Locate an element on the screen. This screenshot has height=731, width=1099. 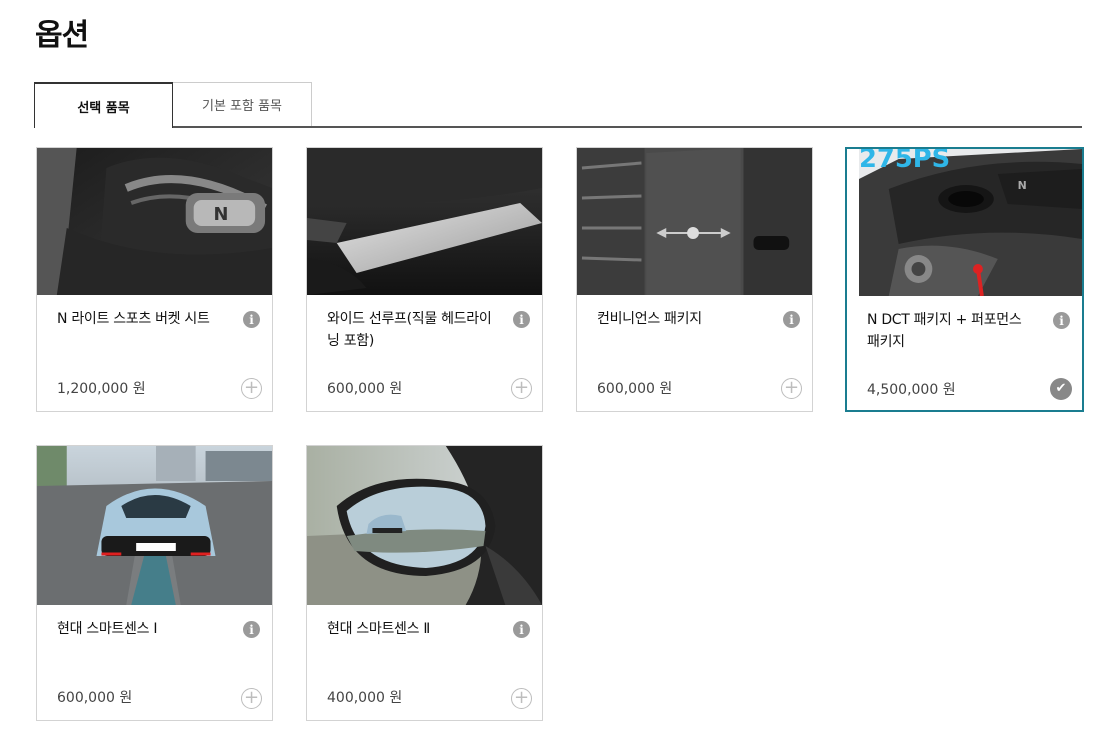
page-title: 옵션 is located at coordinates (62, 35).